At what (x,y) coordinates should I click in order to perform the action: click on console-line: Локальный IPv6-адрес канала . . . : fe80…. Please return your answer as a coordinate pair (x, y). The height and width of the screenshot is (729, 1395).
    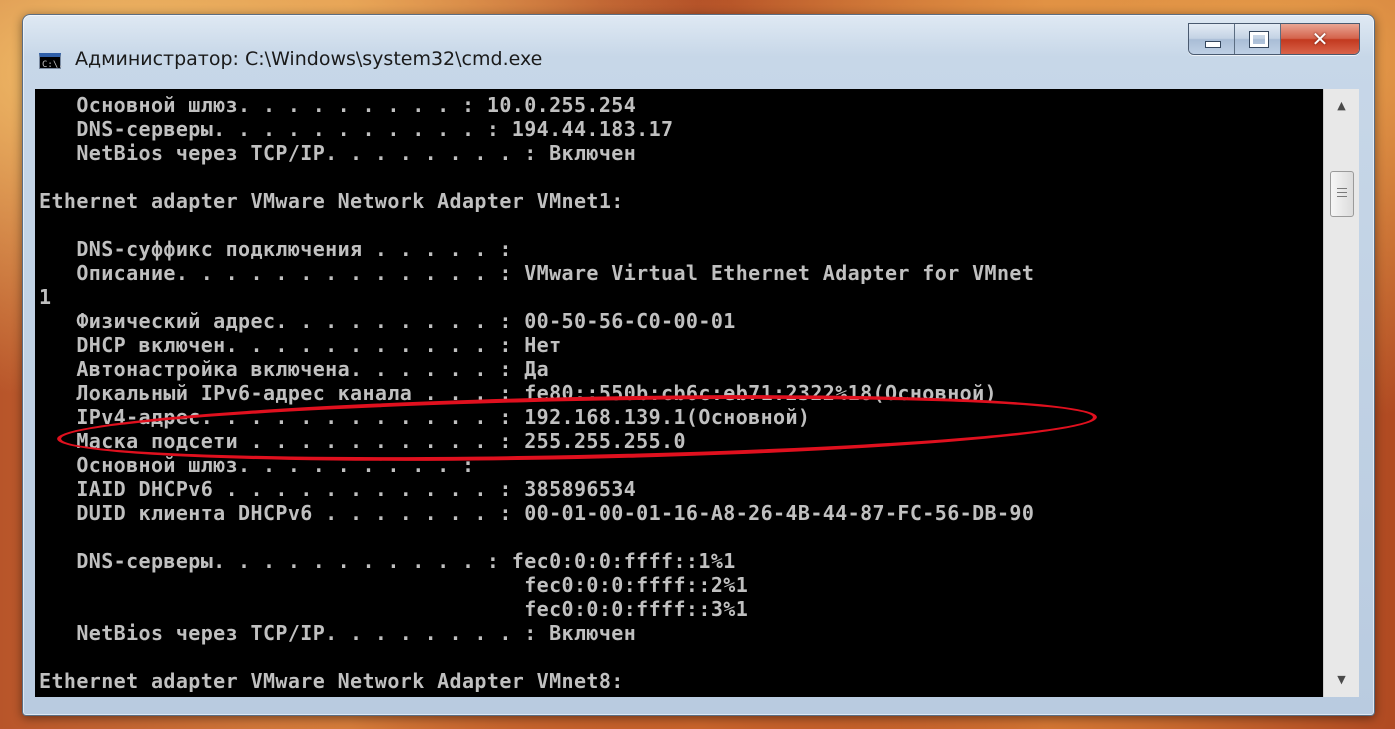
    Looking at the image, I should click on (518, 393).